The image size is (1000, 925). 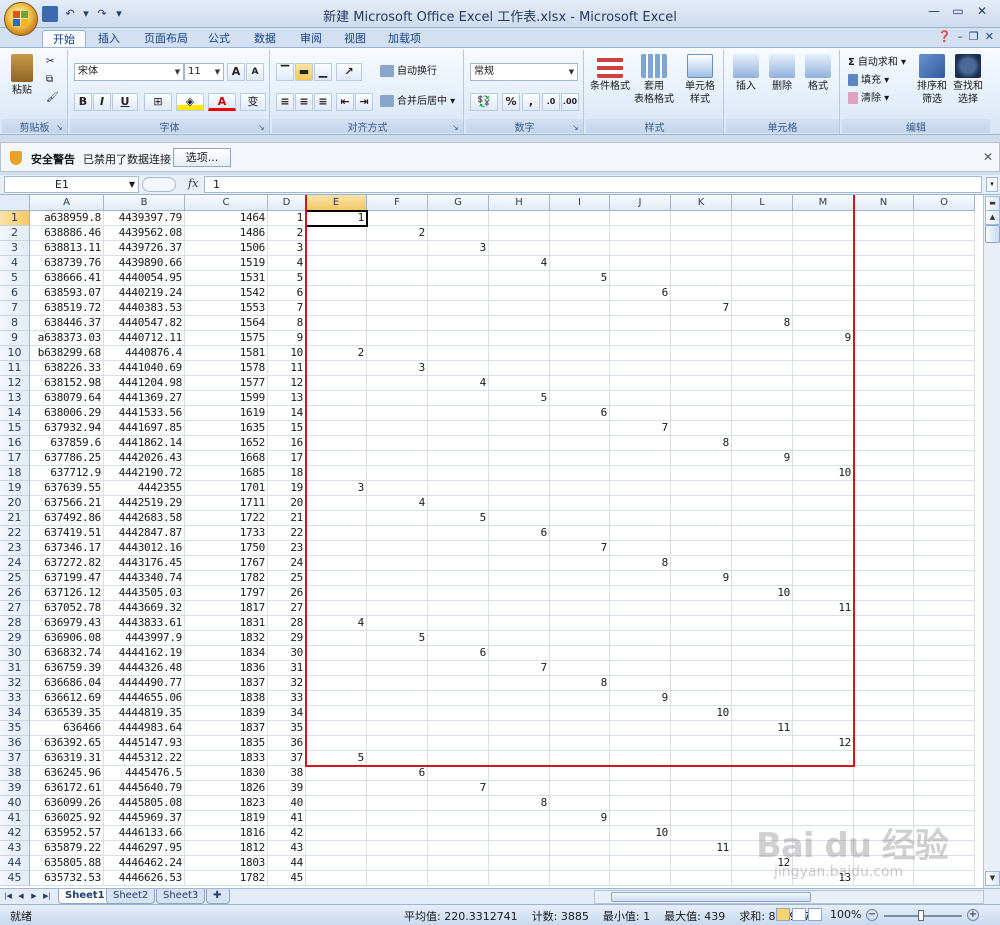 What do you see at coordinates (67, 533) in the screenshot?
I see `cell-a: 637419.51` at bounding box center [67, 533].